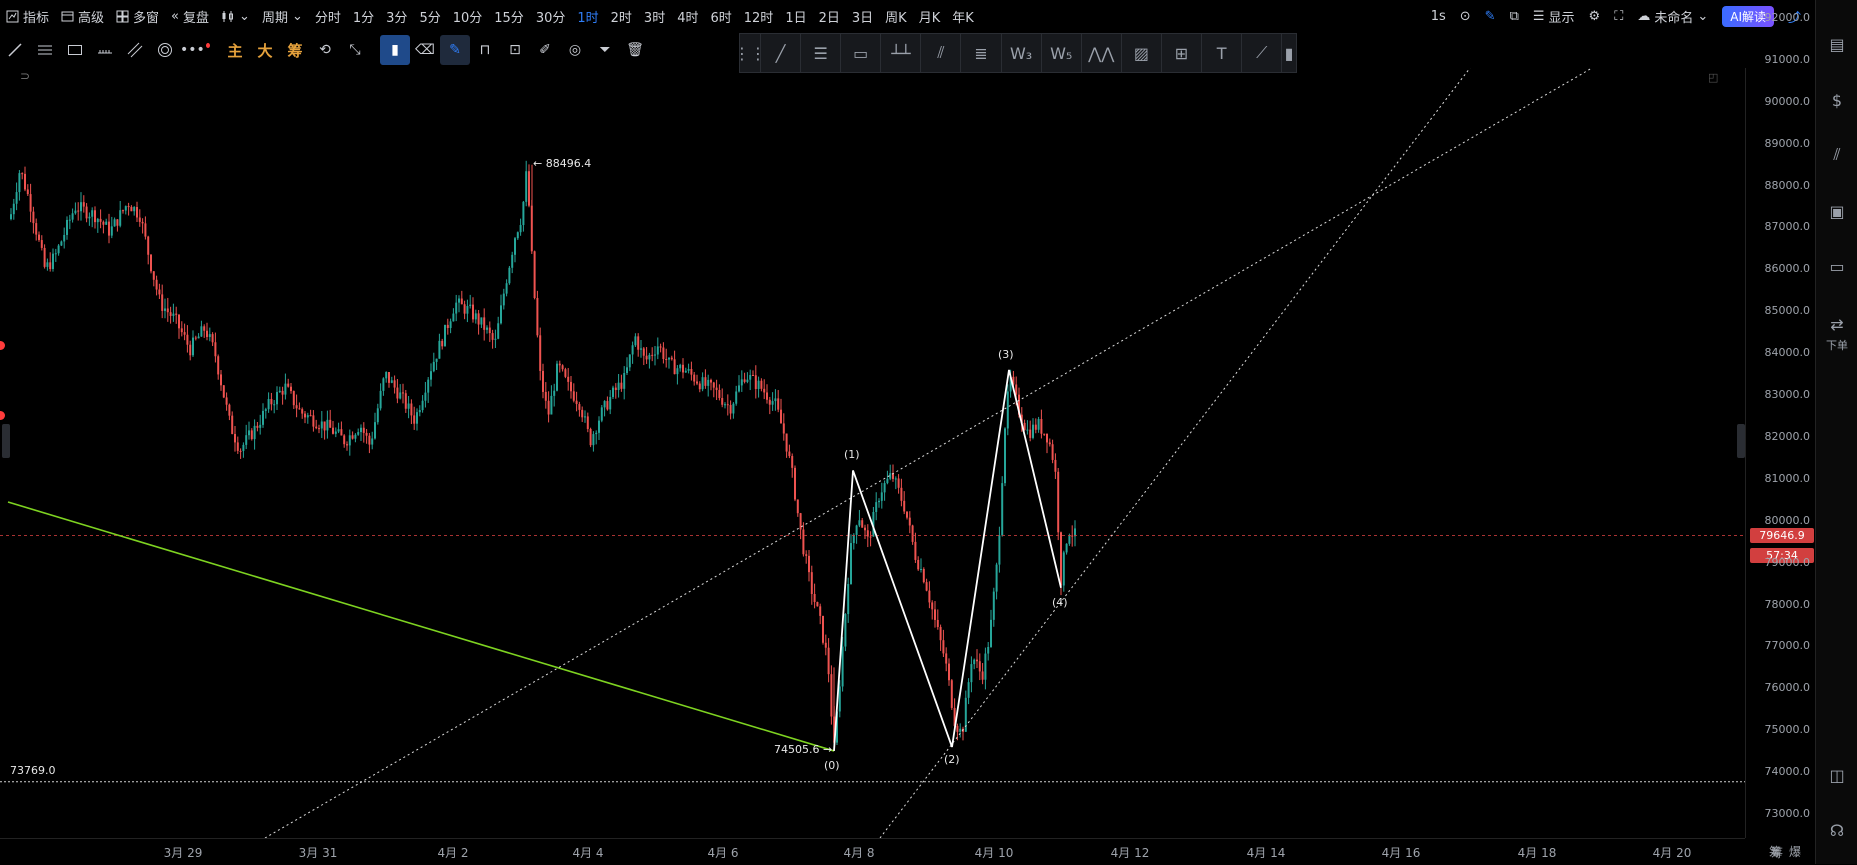  Describe the element at coordinates (468, 16) in the screenshot. I see `interval-4: 10分` at that location.